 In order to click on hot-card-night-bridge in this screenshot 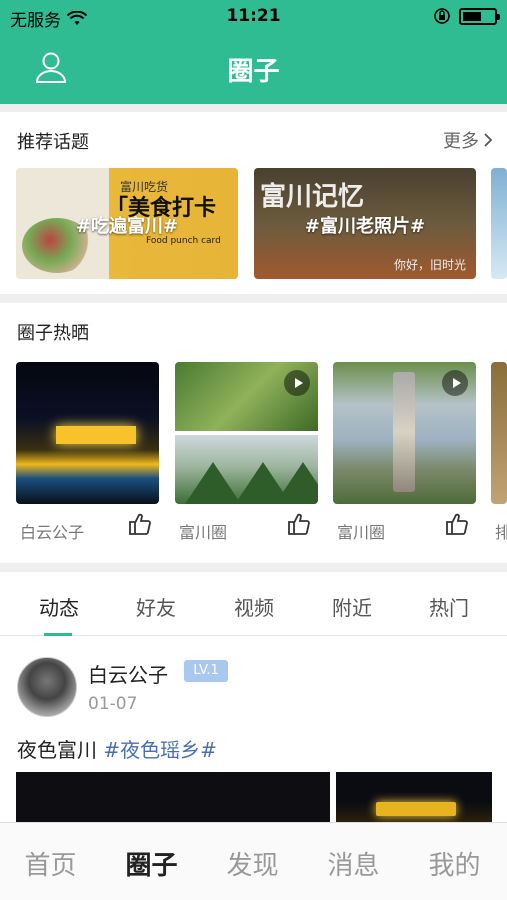, I will do `click(87, 433)`.